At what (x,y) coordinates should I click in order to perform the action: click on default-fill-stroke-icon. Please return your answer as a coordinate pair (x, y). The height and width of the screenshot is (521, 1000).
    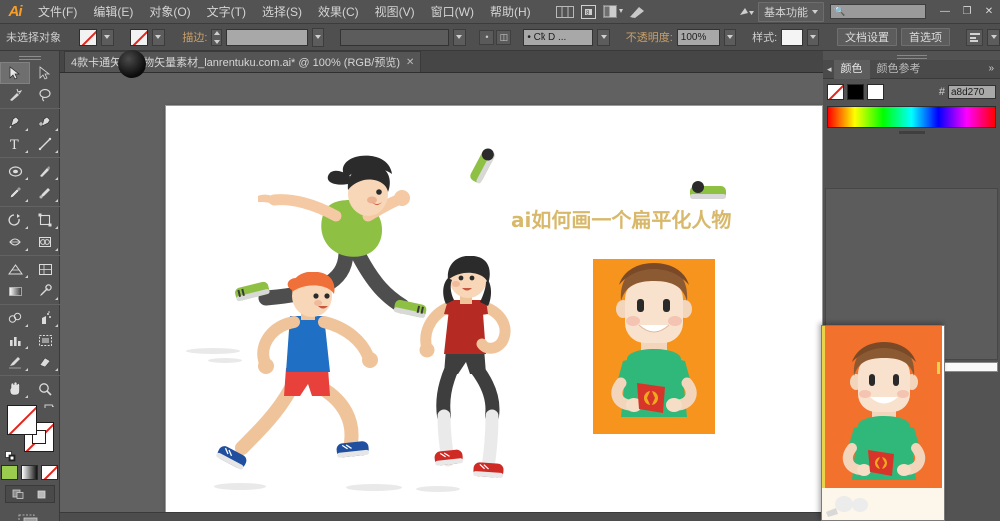
    Looking at the image, I should click on (10, 455).